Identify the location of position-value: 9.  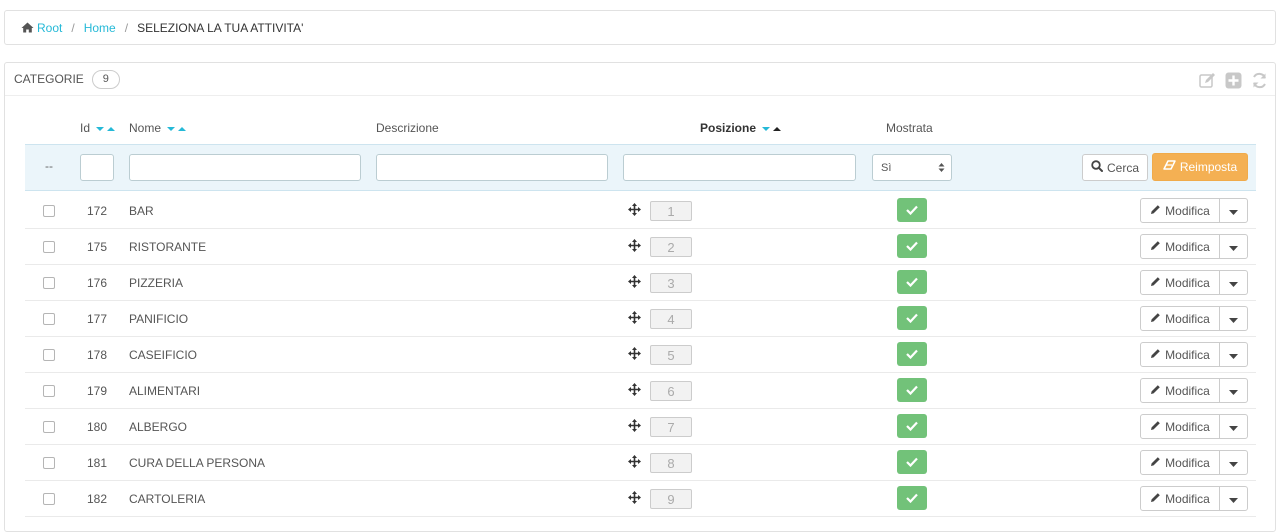
(671, 499).